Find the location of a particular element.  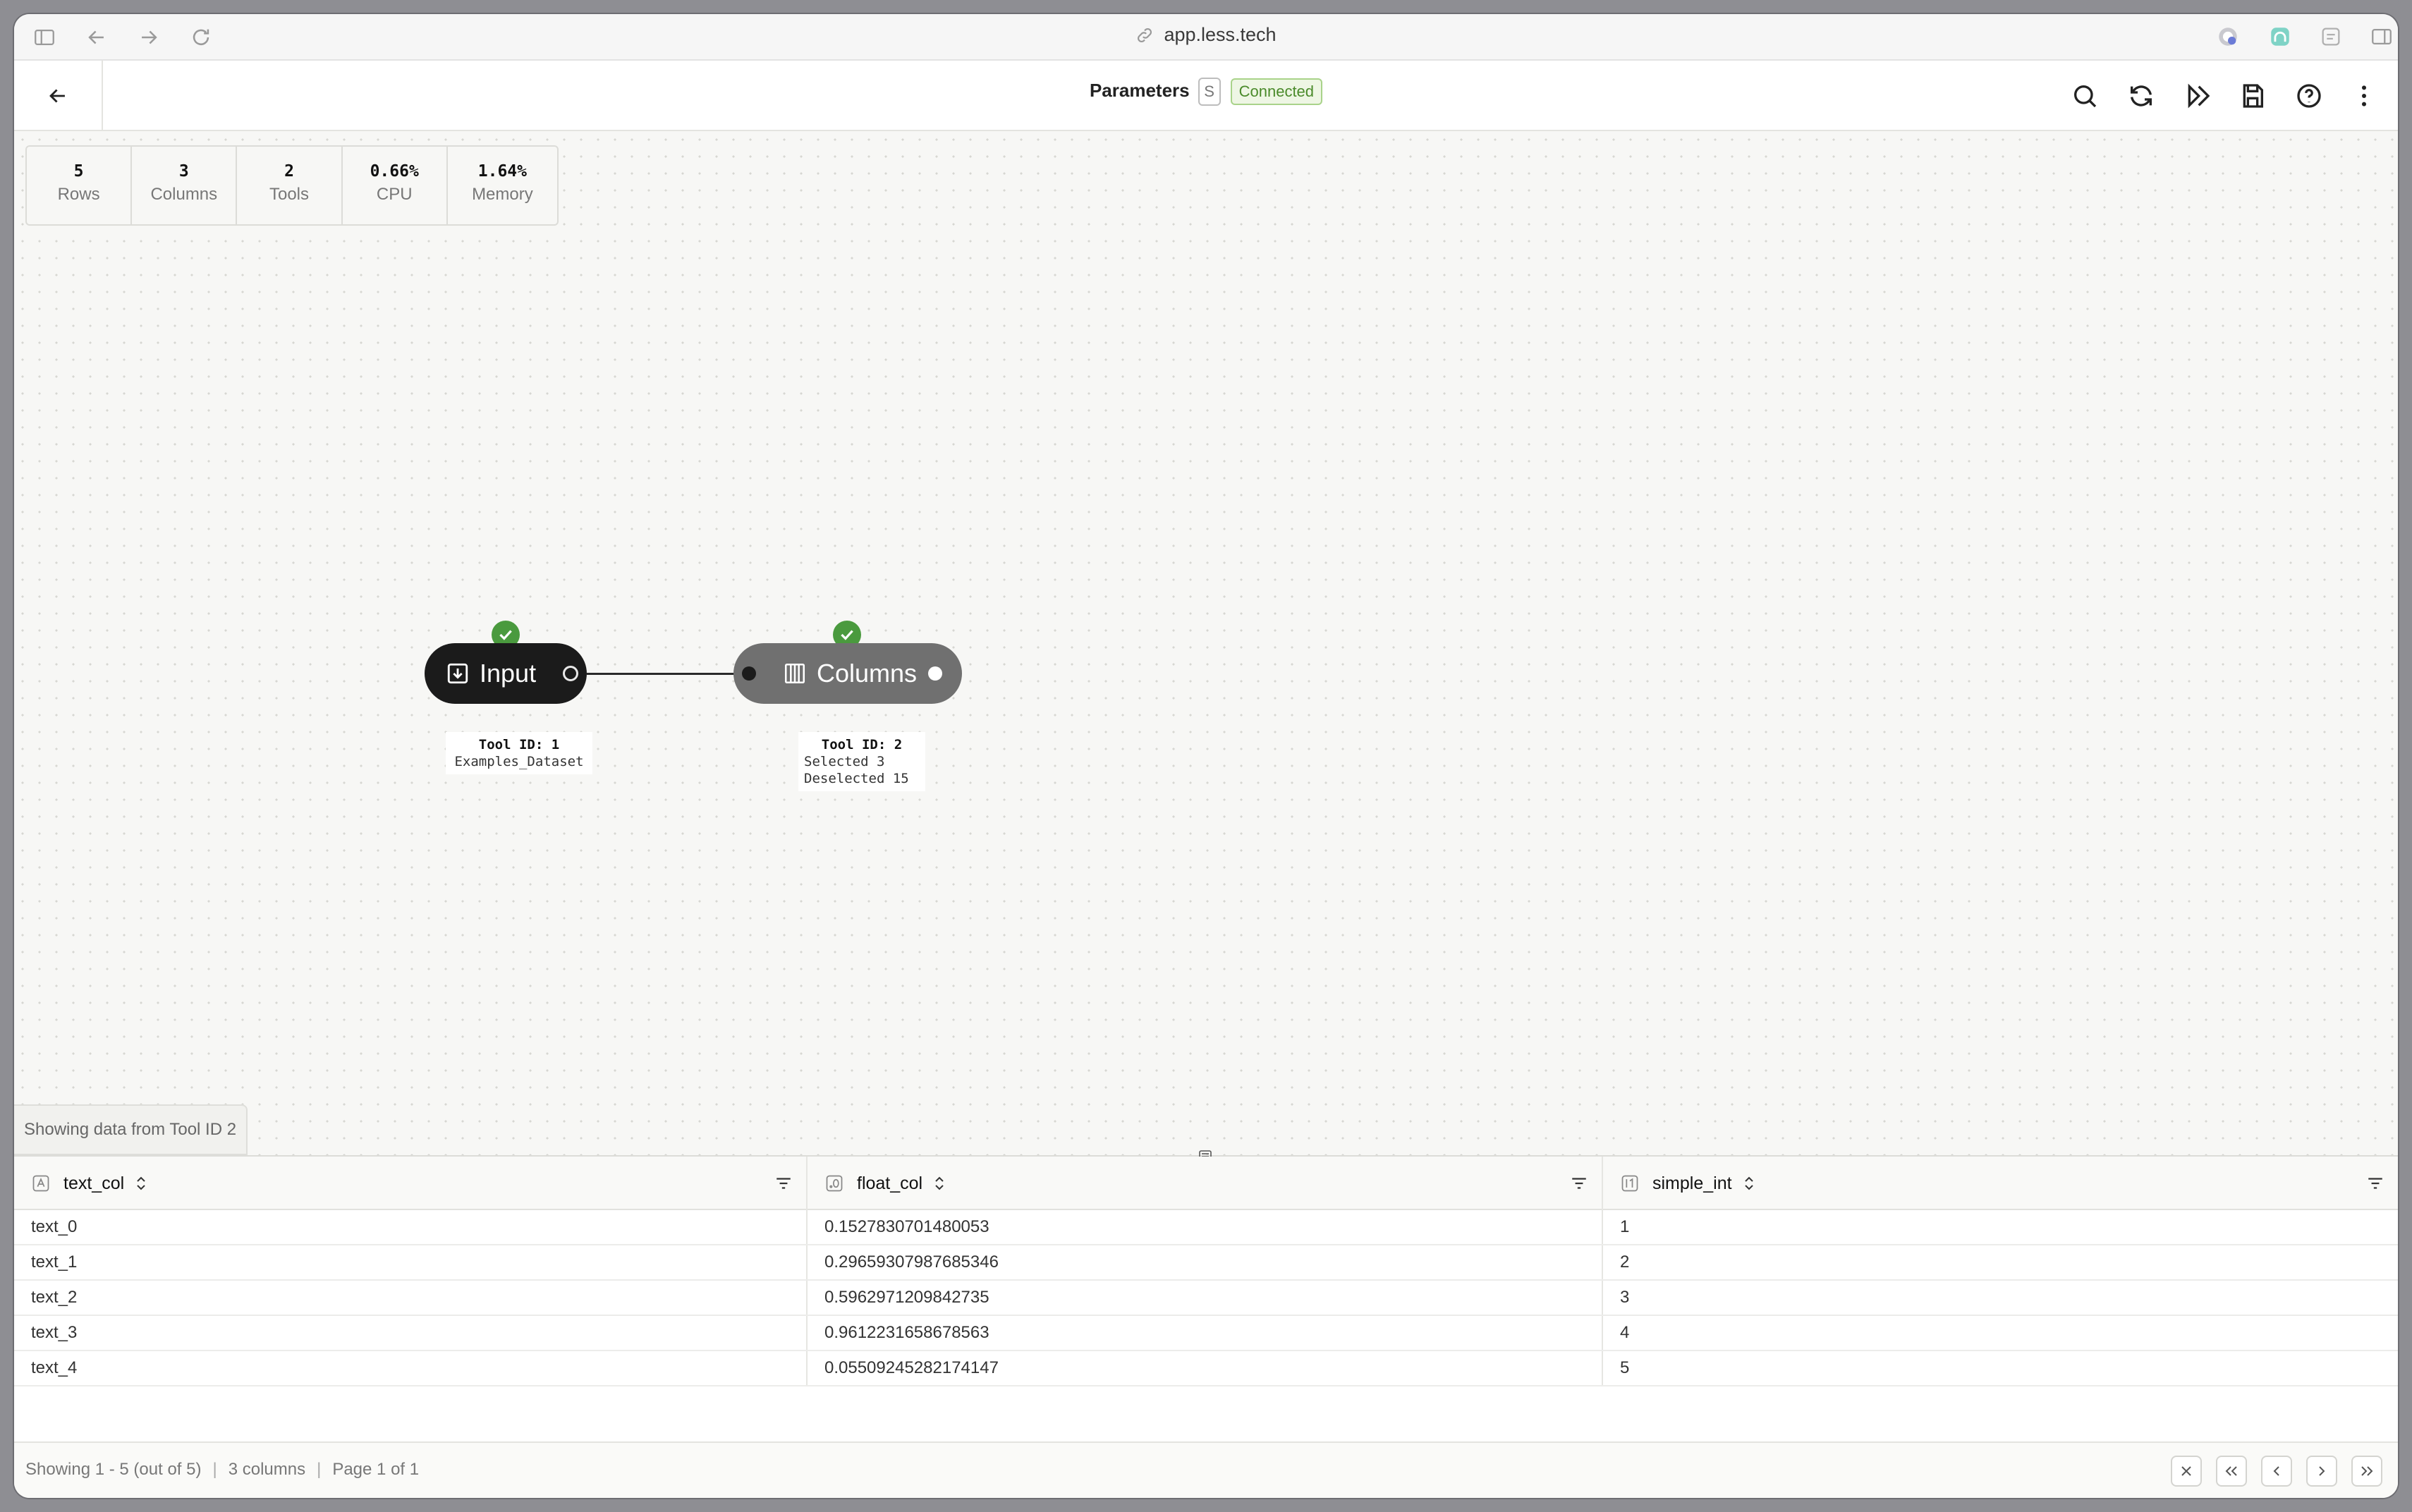

run-button is located at coordinates (2197, 96).